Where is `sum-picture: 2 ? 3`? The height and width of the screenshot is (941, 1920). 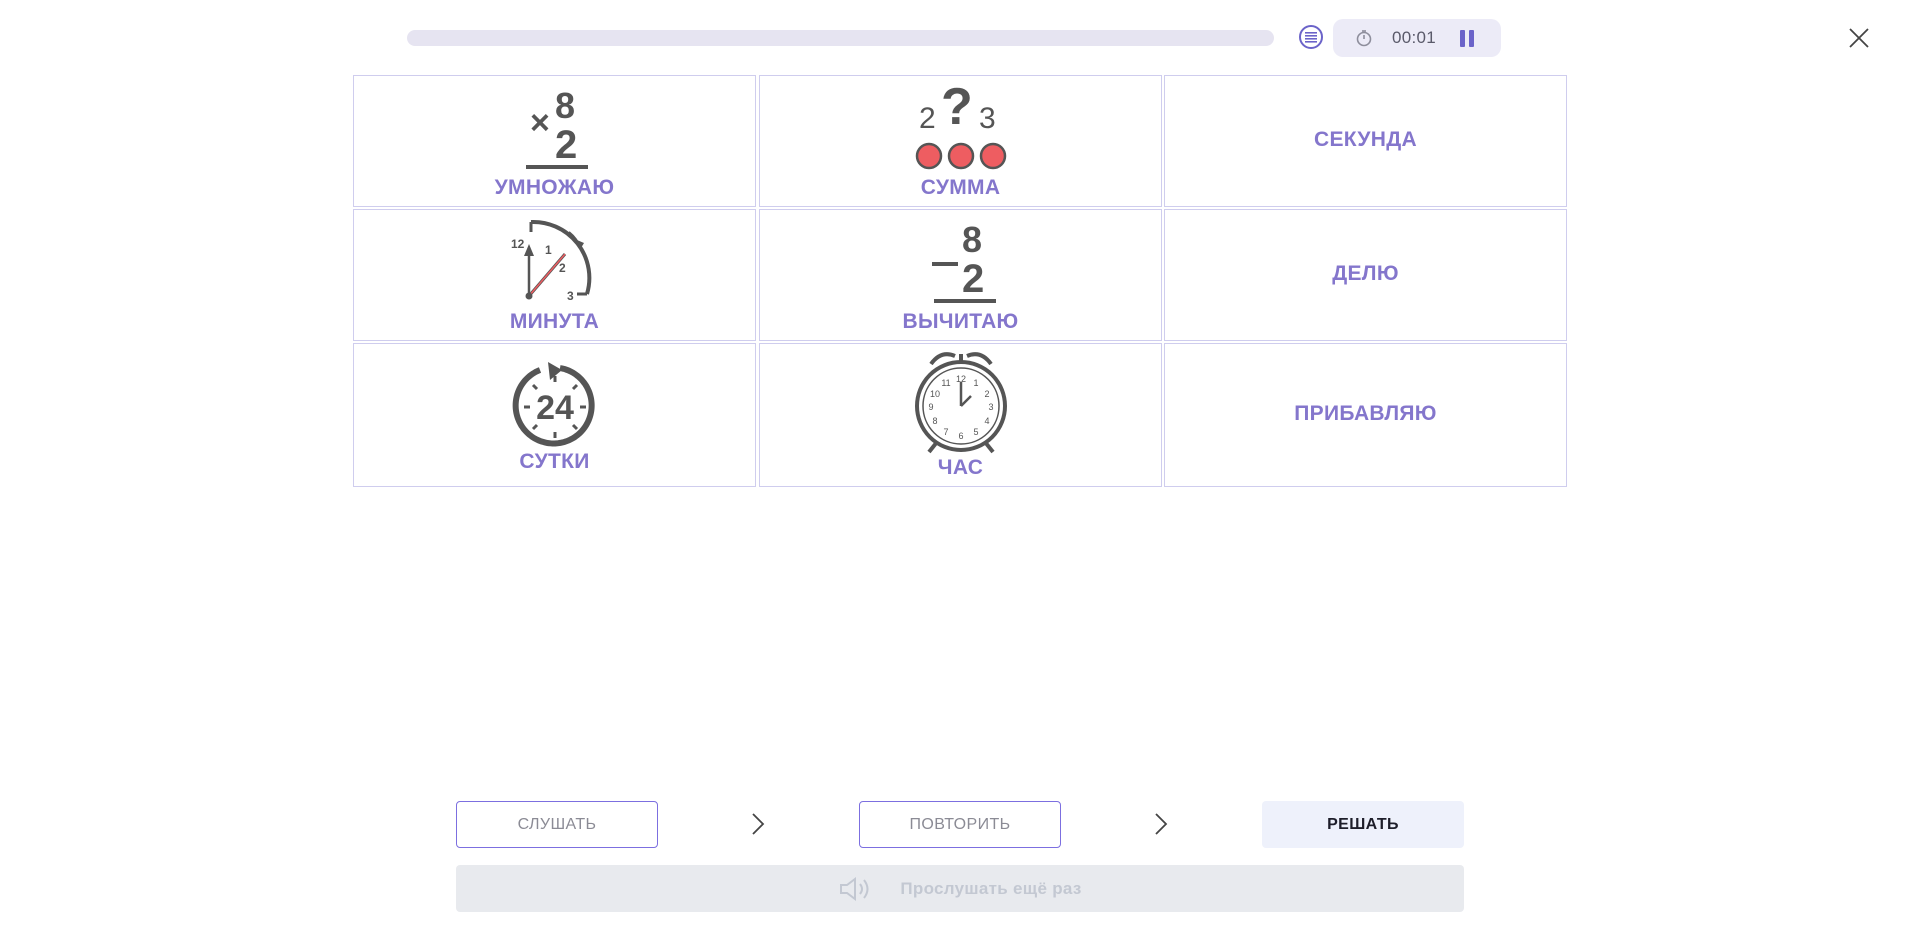 sum-picture: 2 ? 3 is located at coordinates (960, 128).